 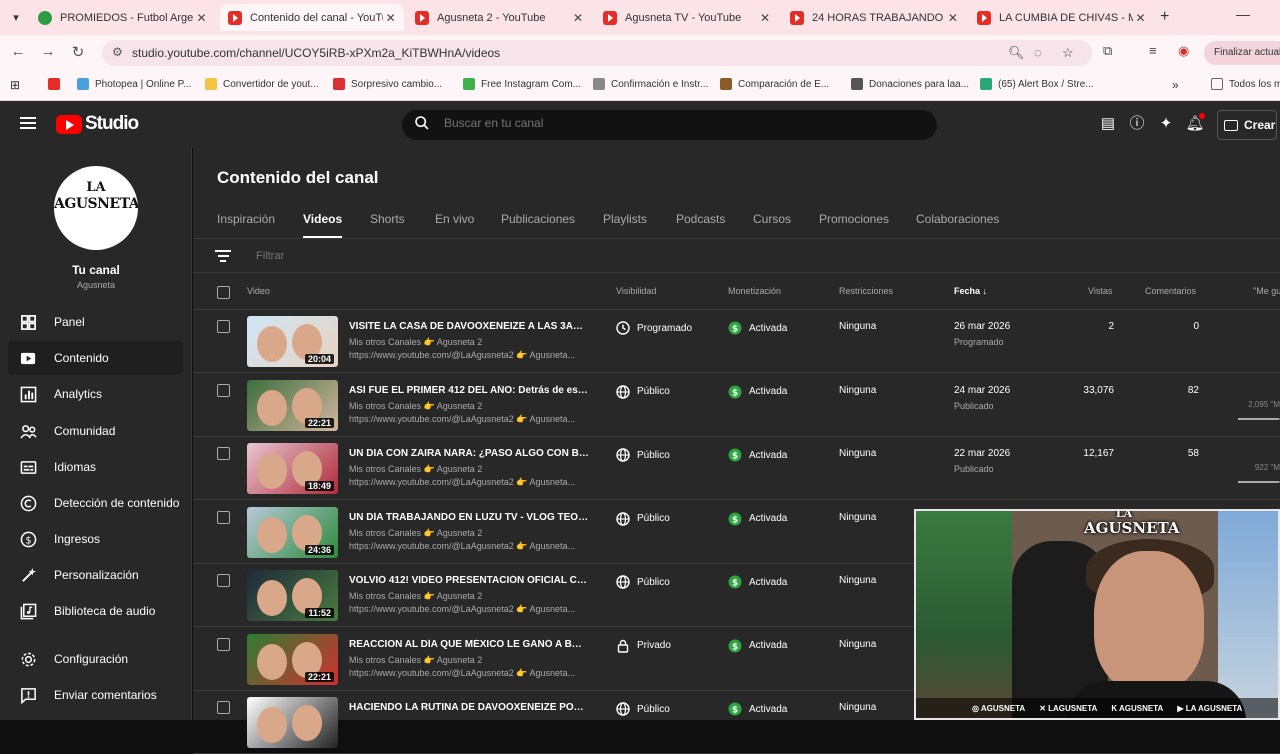 What do you see at coordinates (292, 532) in the screenshot?
I see `video-thumbnail: 24:36` at bounding box center [292, 532].